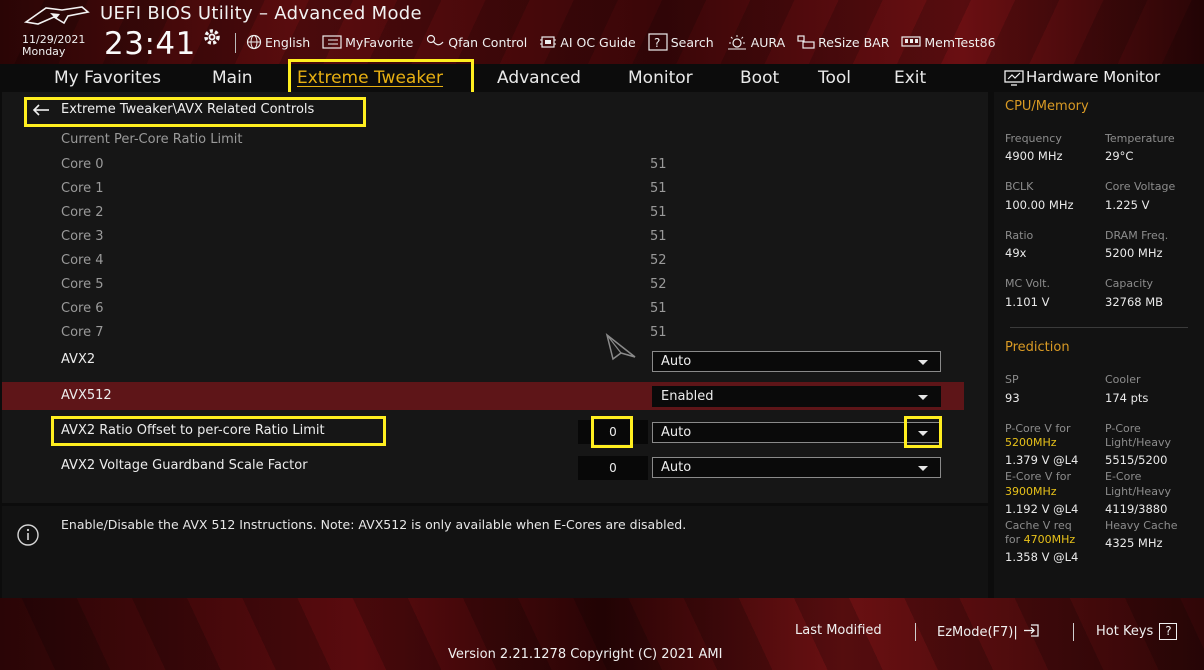  Describe the element at coordinates (1038, 476) in the screenshot. I see `ecore-v-label: E-Core V for` at that location.